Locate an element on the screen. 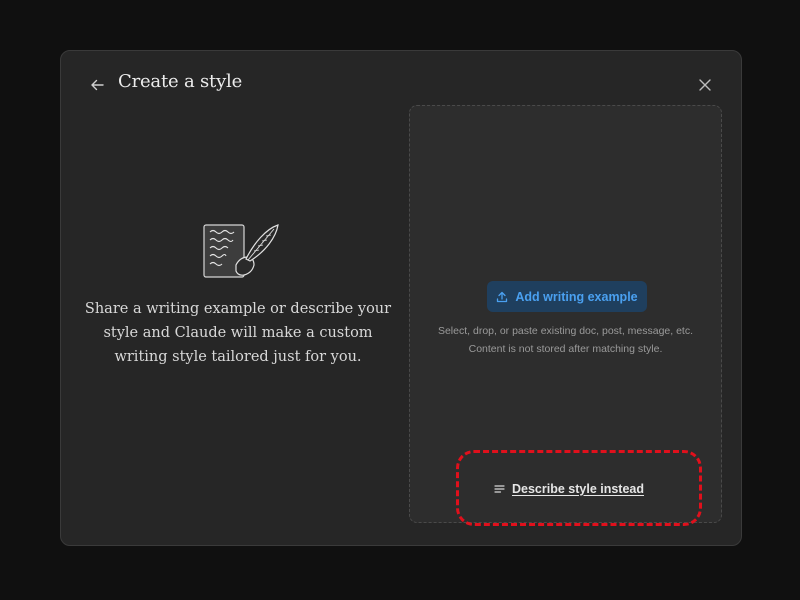 The height and width of the screenshot is (600, 800). quill-and-page-illustration is located at coordinates (241, 251).